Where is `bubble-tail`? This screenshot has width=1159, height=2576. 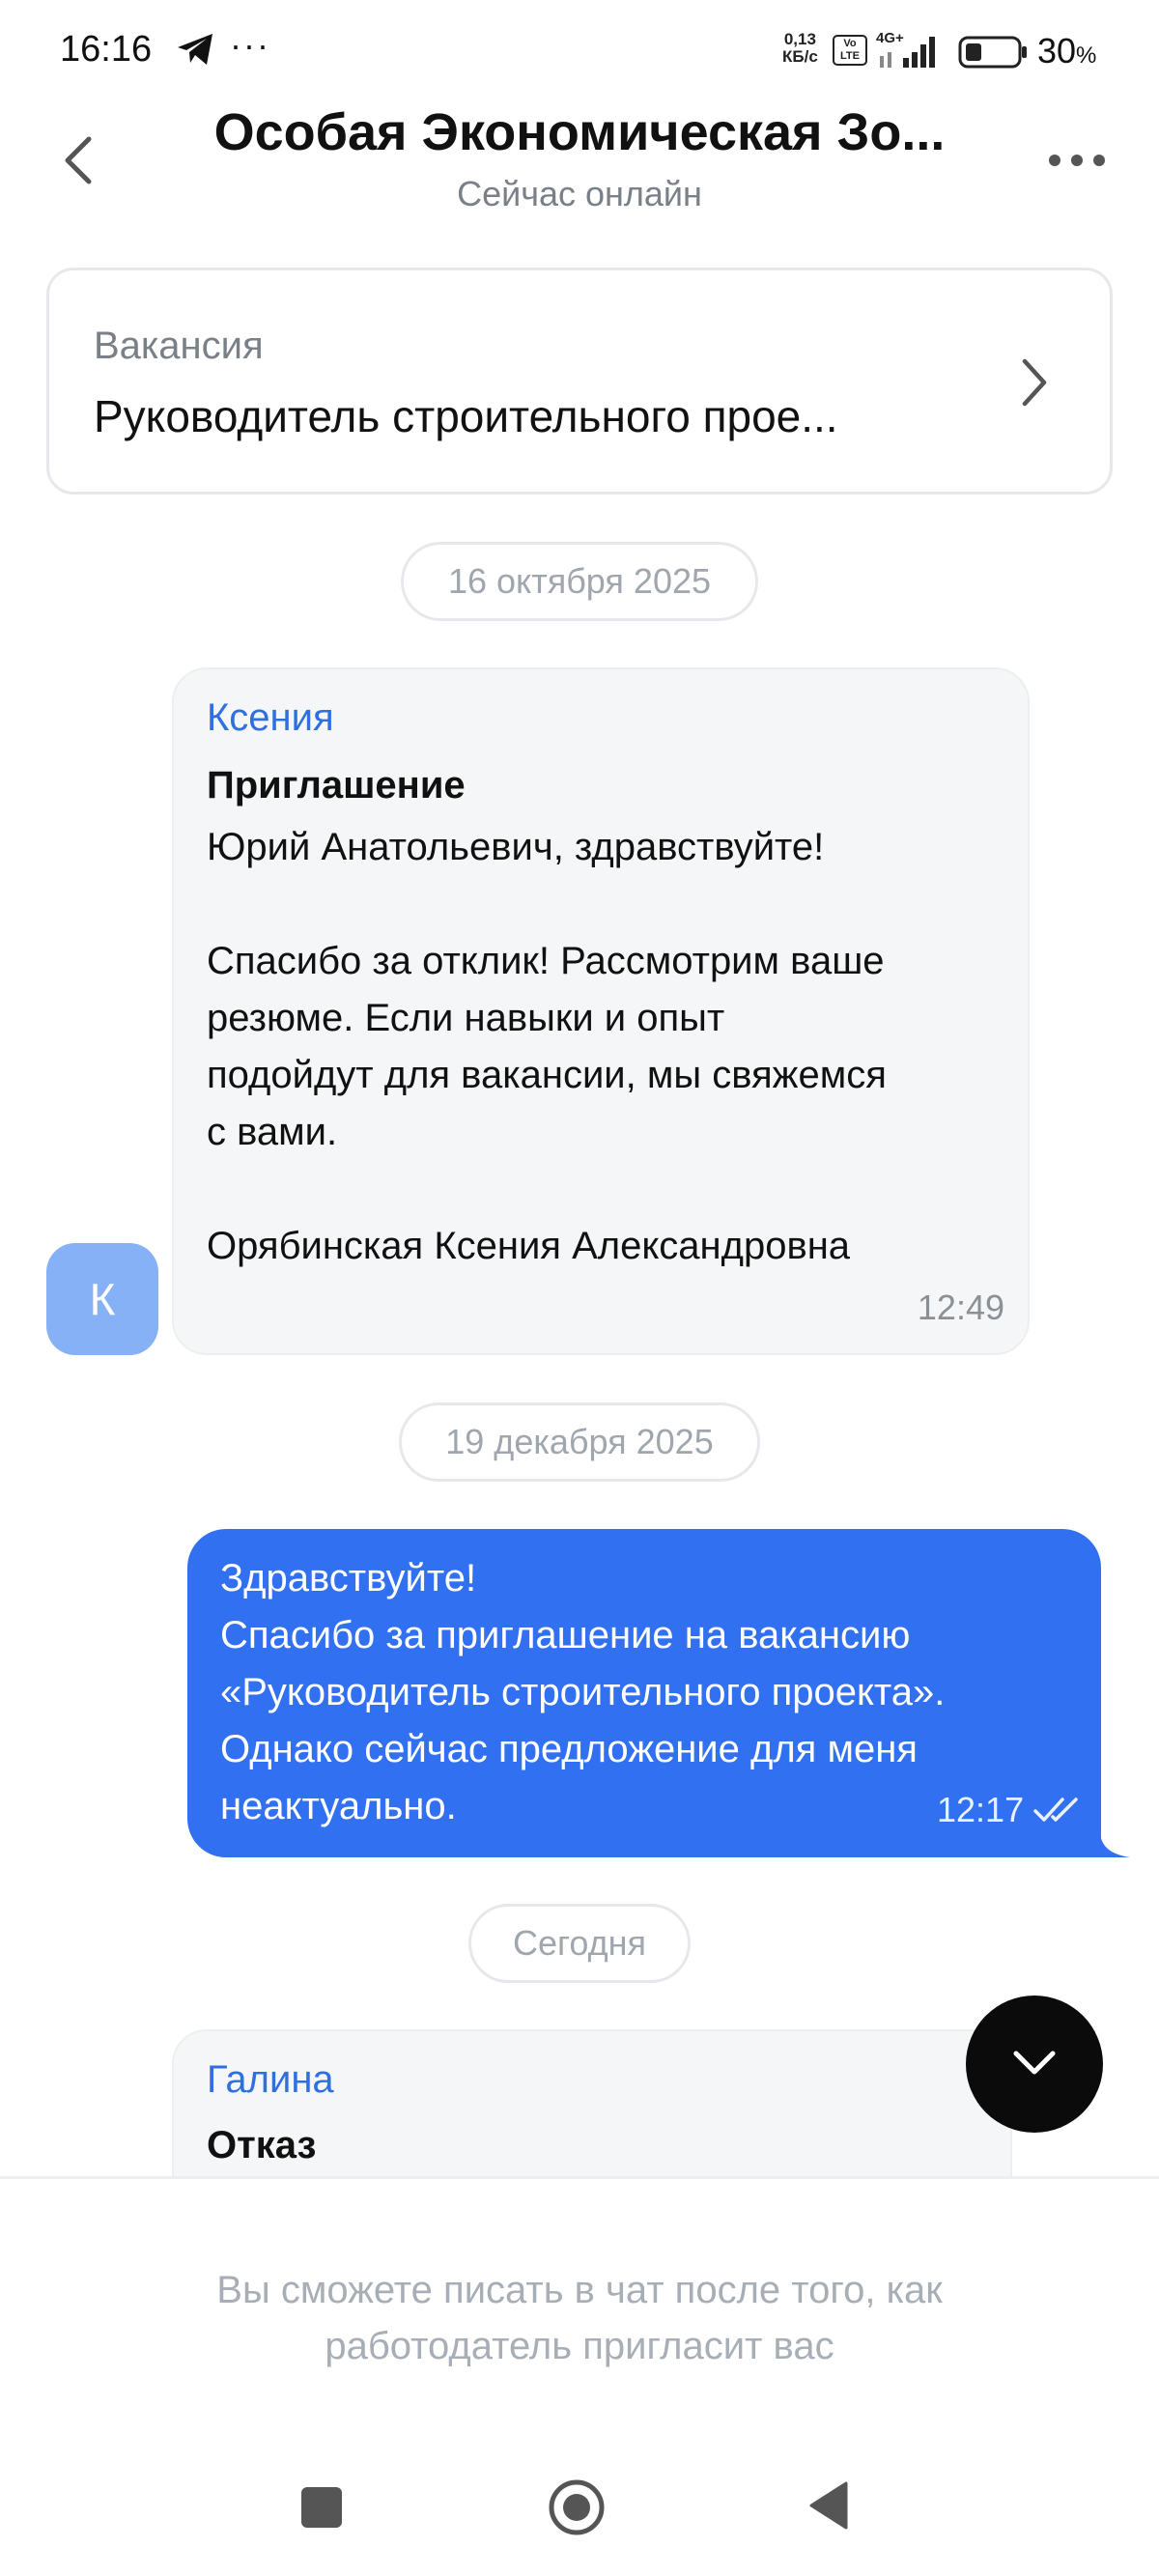 bubble-tail is located at coordinates (1111, 1847).